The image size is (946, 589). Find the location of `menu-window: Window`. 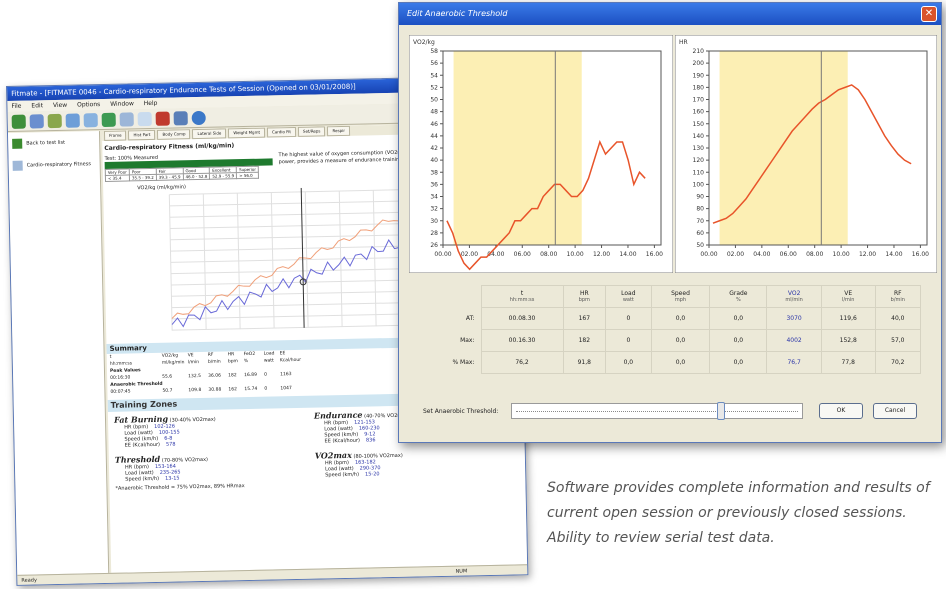

menu-window: Window is located at coordinates (122, 103).